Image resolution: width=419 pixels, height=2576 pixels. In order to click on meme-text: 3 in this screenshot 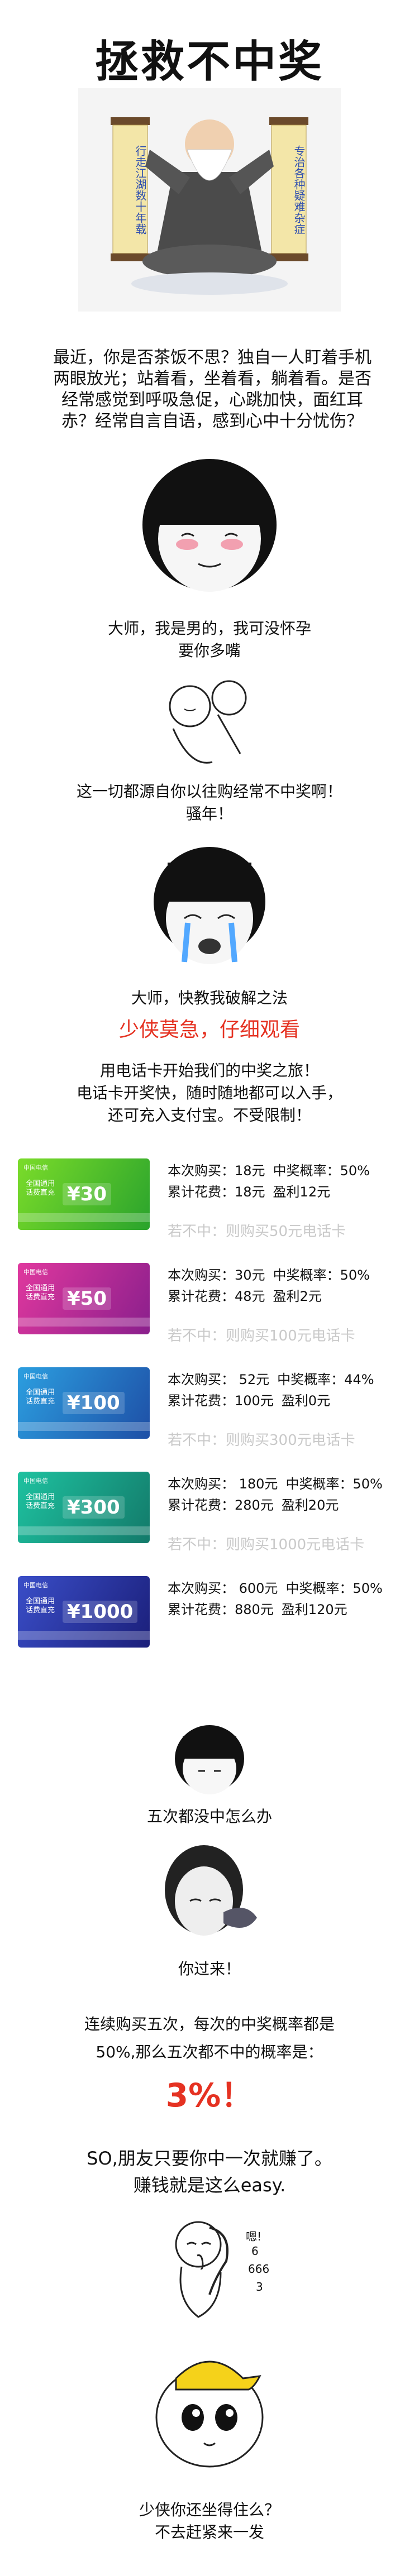, I will do `click(259, 2286)`.